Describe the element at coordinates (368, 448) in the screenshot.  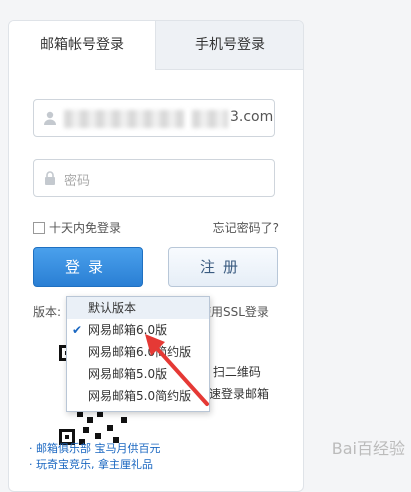
I see `watermark: Bai百经验` at that location.